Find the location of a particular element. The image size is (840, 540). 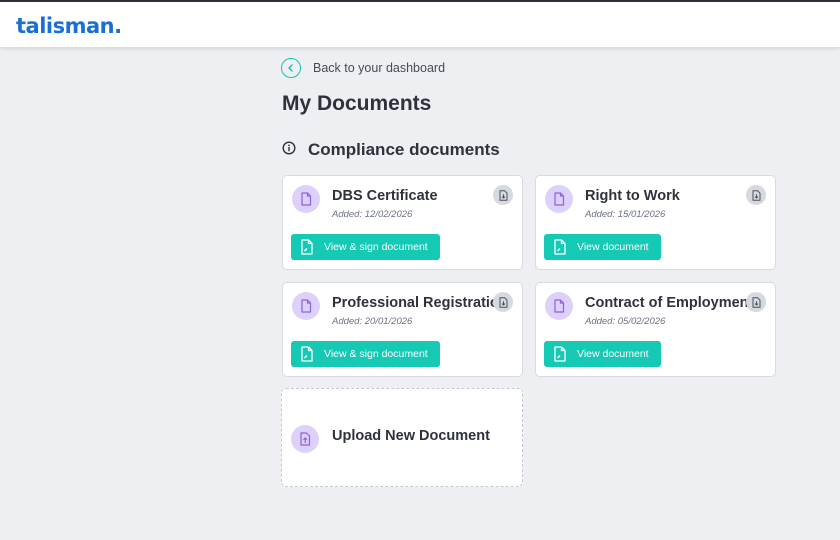

page-title: My Documents is located at coordinates (357, 103).